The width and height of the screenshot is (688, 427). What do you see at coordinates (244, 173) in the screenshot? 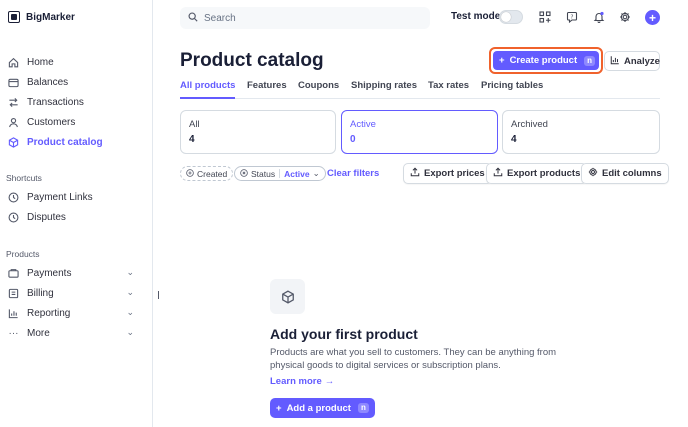
I see `remove-filter-x-icon` at bounding box center [244, 173].